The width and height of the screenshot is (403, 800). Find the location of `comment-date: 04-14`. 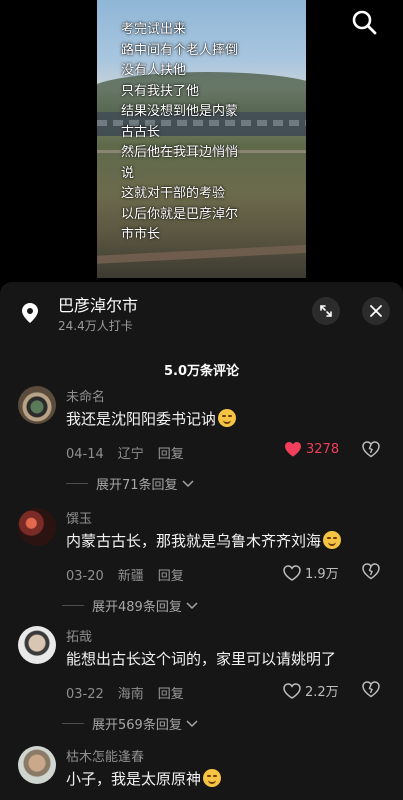

comment-date: 04-14 is located at coordinates (85, 454).